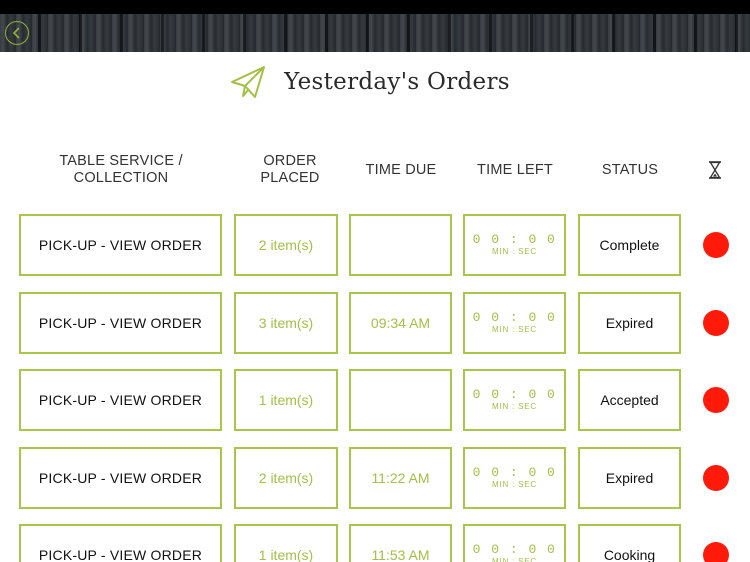  I want to click on hourglass-icon, so click(715, 170).